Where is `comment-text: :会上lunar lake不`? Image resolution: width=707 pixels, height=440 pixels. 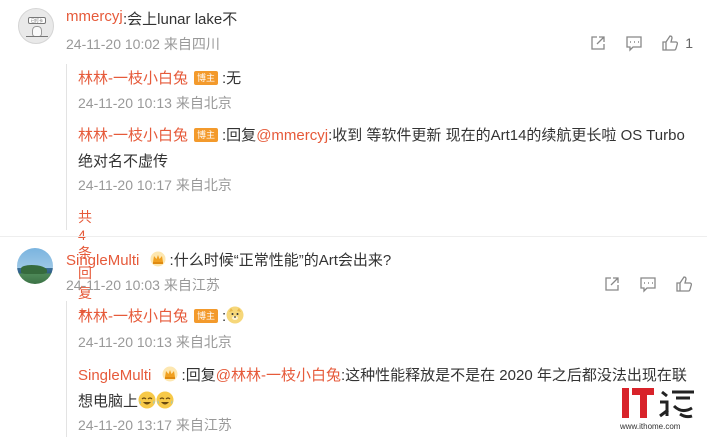 comment-text: :会上lunar lake不 is located at coordinates (180, 19).